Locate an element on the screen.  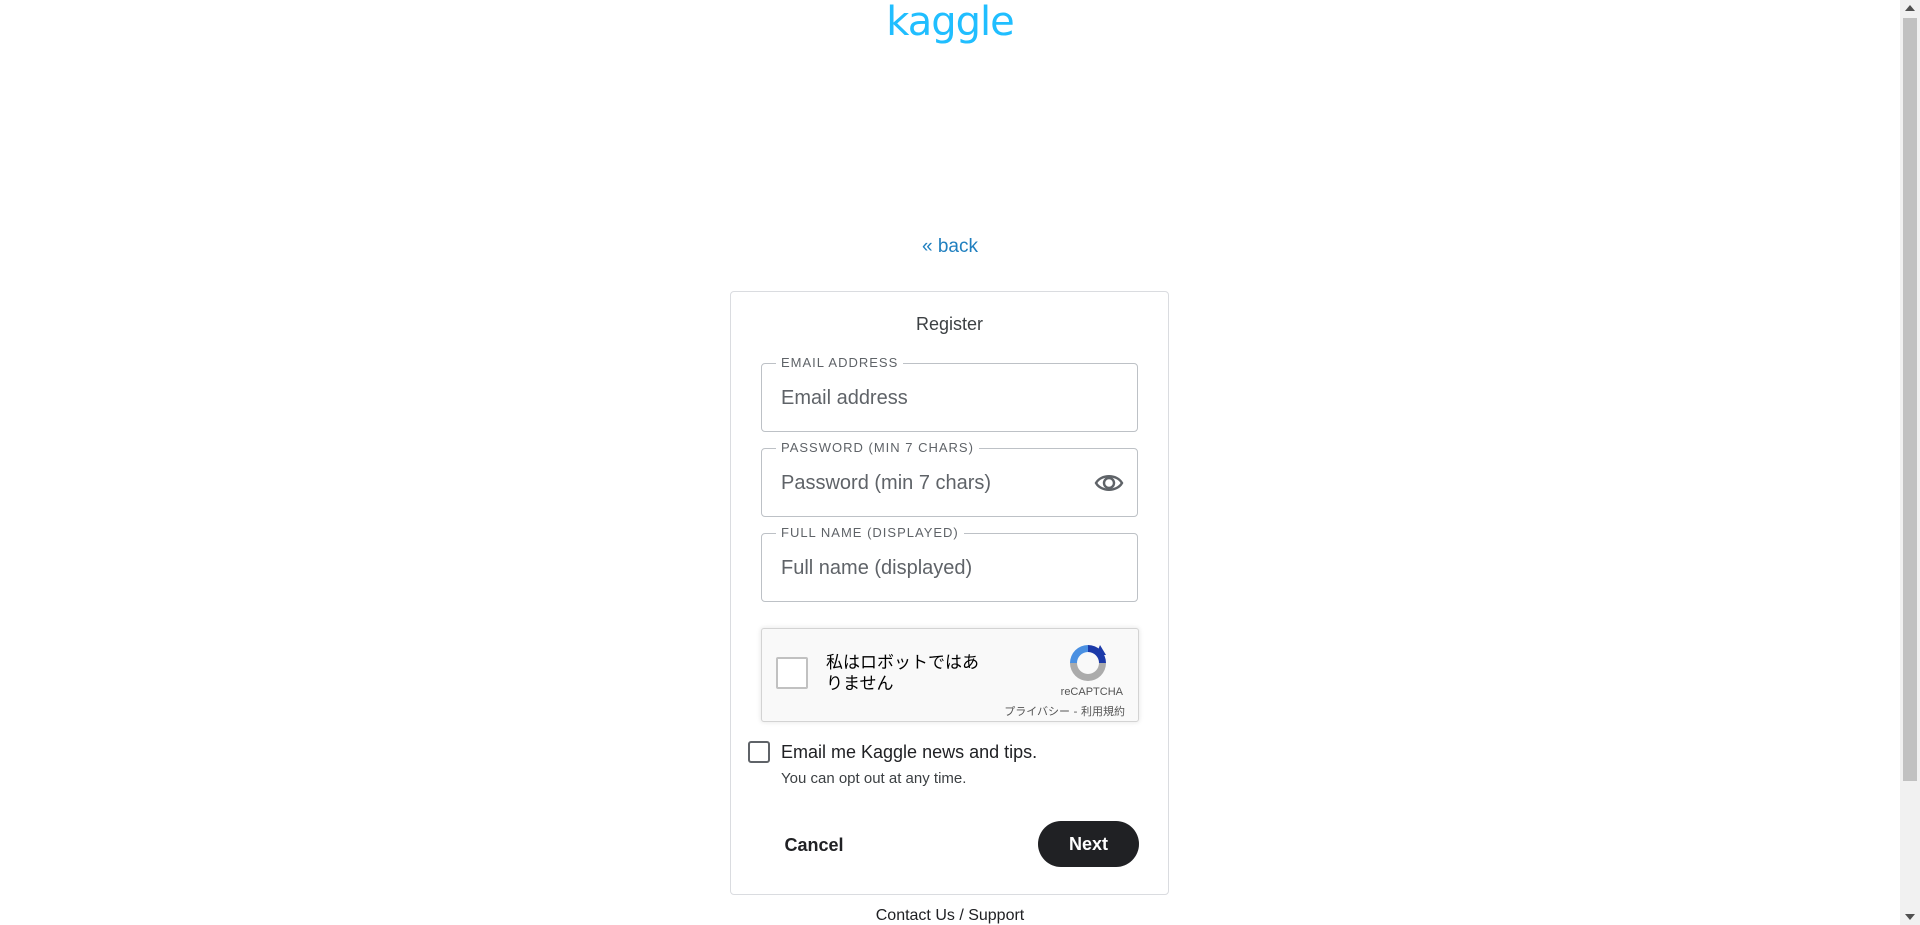
full-name-label: FULL NAME (DISPLAYED) is located at coordinates (870, 533).